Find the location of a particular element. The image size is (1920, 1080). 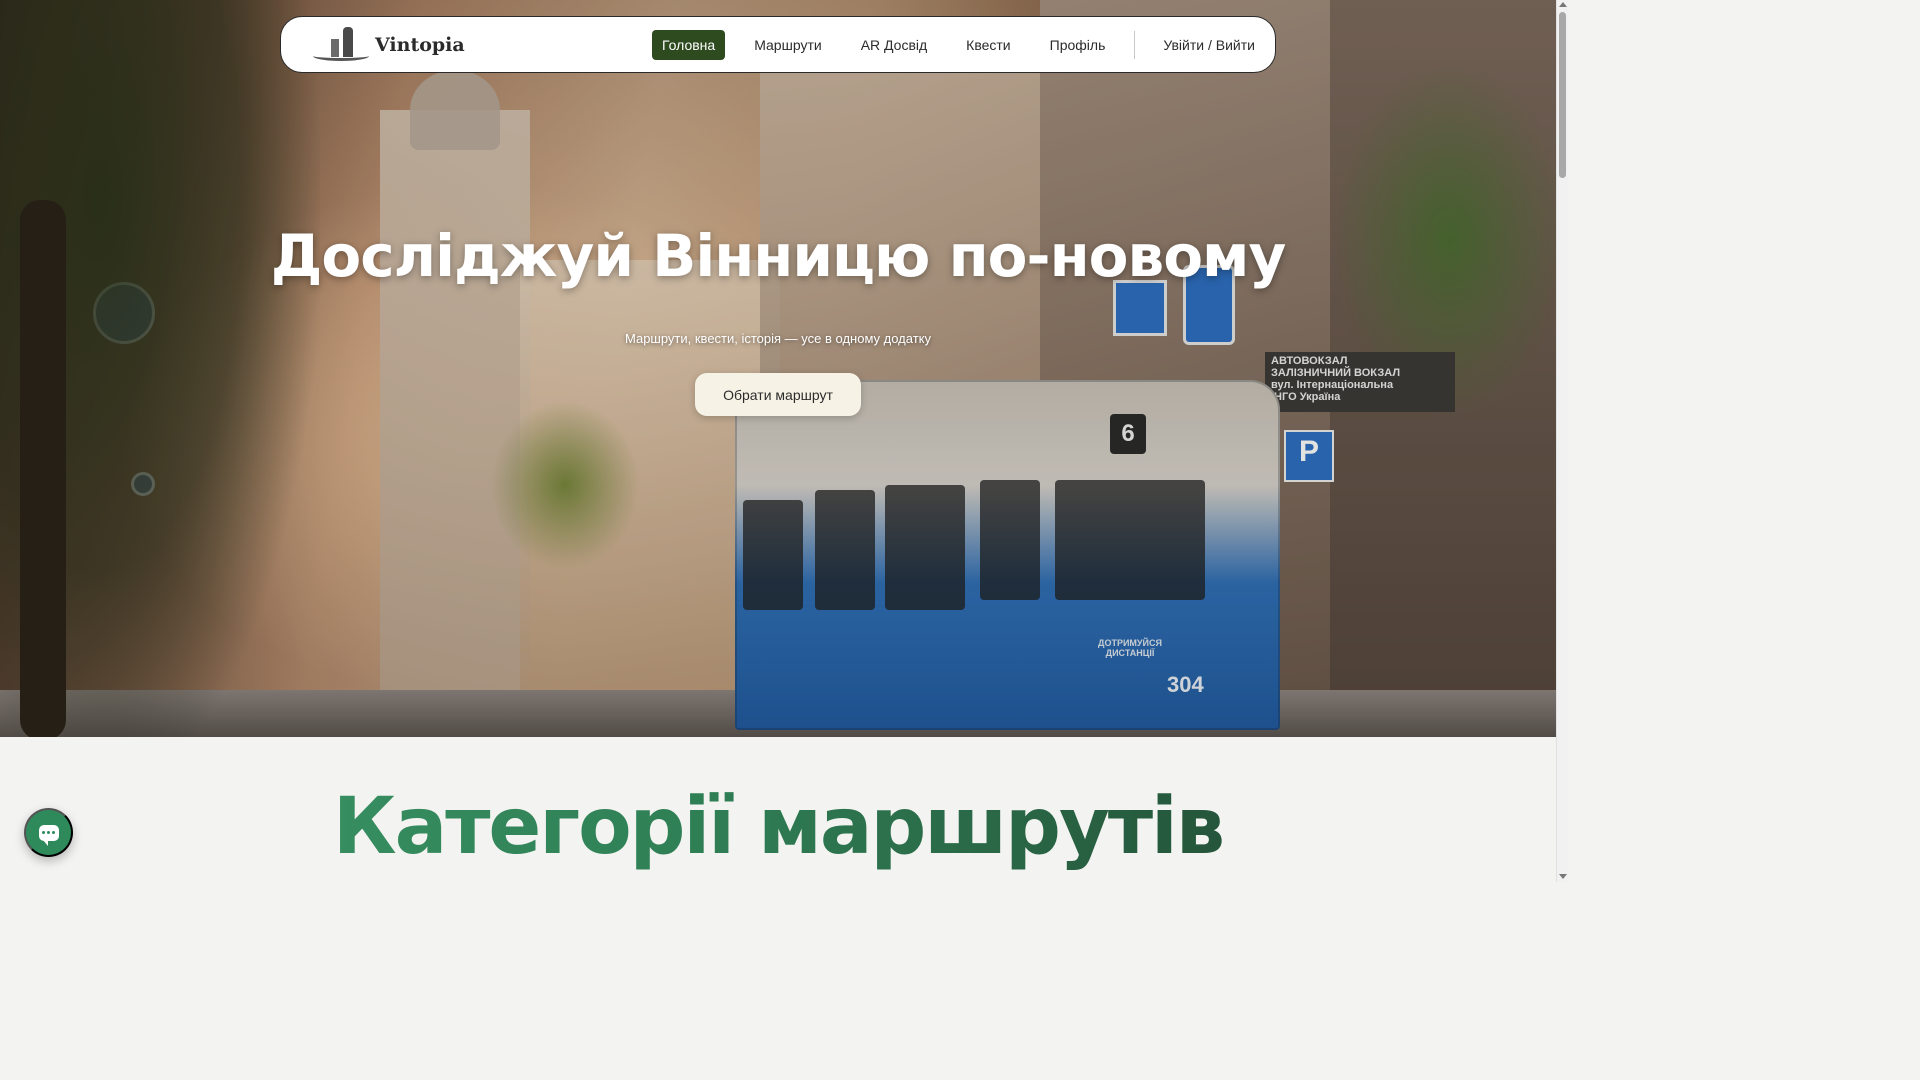

brand-name: Vintopia is located at coordinates (420, 45).